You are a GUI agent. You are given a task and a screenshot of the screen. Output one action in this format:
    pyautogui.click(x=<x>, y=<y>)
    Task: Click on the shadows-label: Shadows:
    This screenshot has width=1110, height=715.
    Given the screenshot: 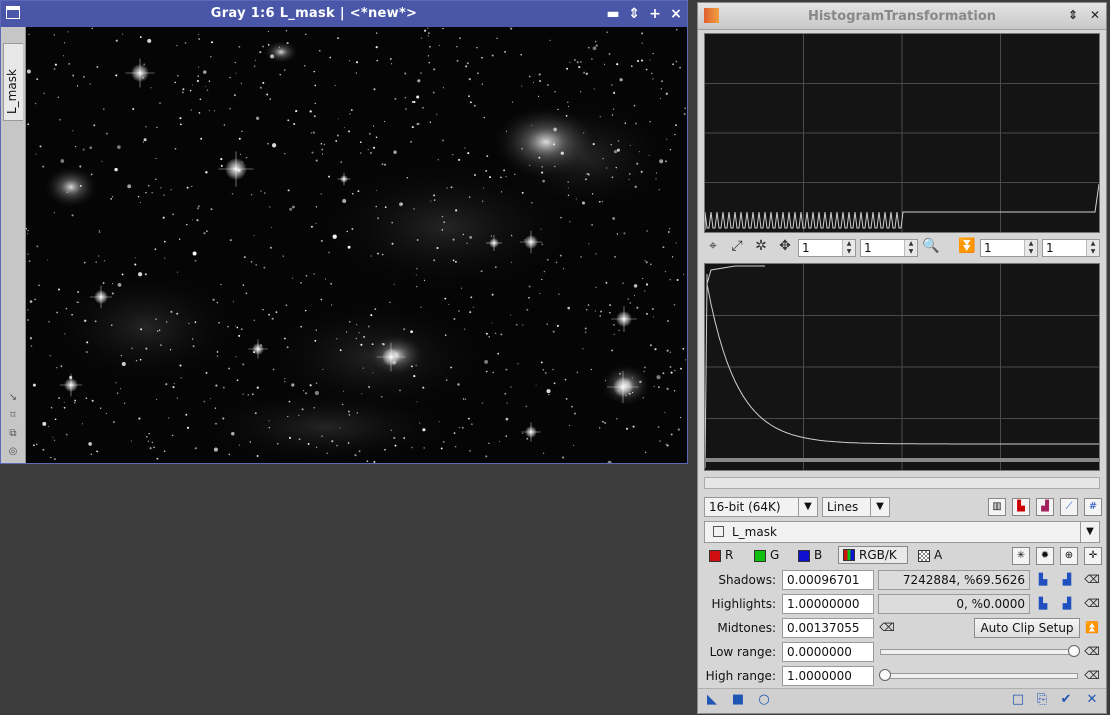 What is the action you would take?
    pyautogui.click(x=747, y=580)
    